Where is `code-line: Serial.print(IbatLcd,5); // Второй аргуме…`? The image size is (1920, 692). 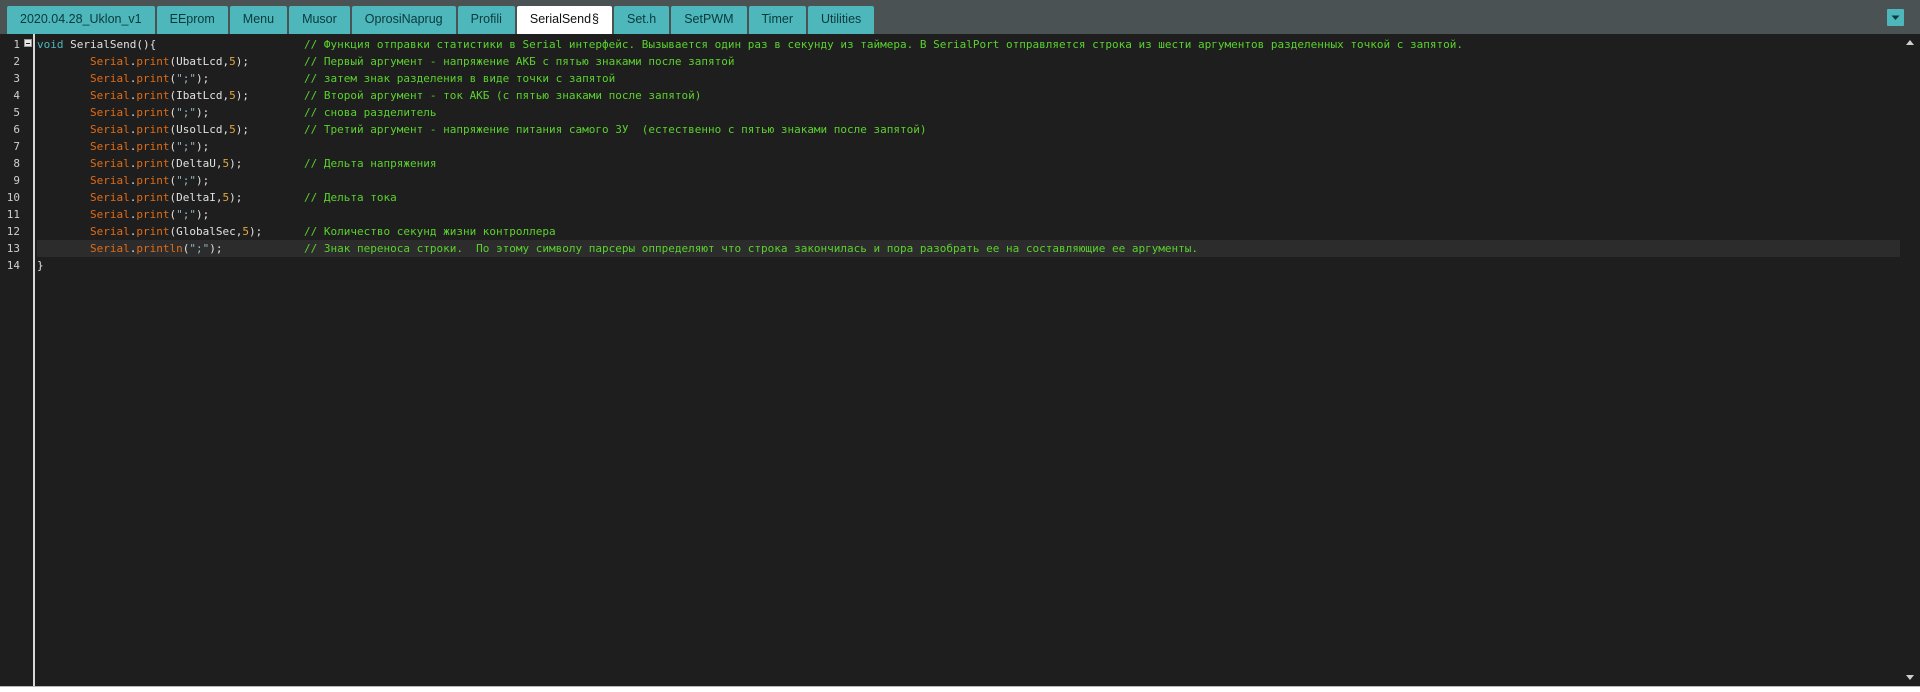 code-line: Serial.print(IbatLcd,5); // Второй аргуме… is located at coordinates (968, 95).